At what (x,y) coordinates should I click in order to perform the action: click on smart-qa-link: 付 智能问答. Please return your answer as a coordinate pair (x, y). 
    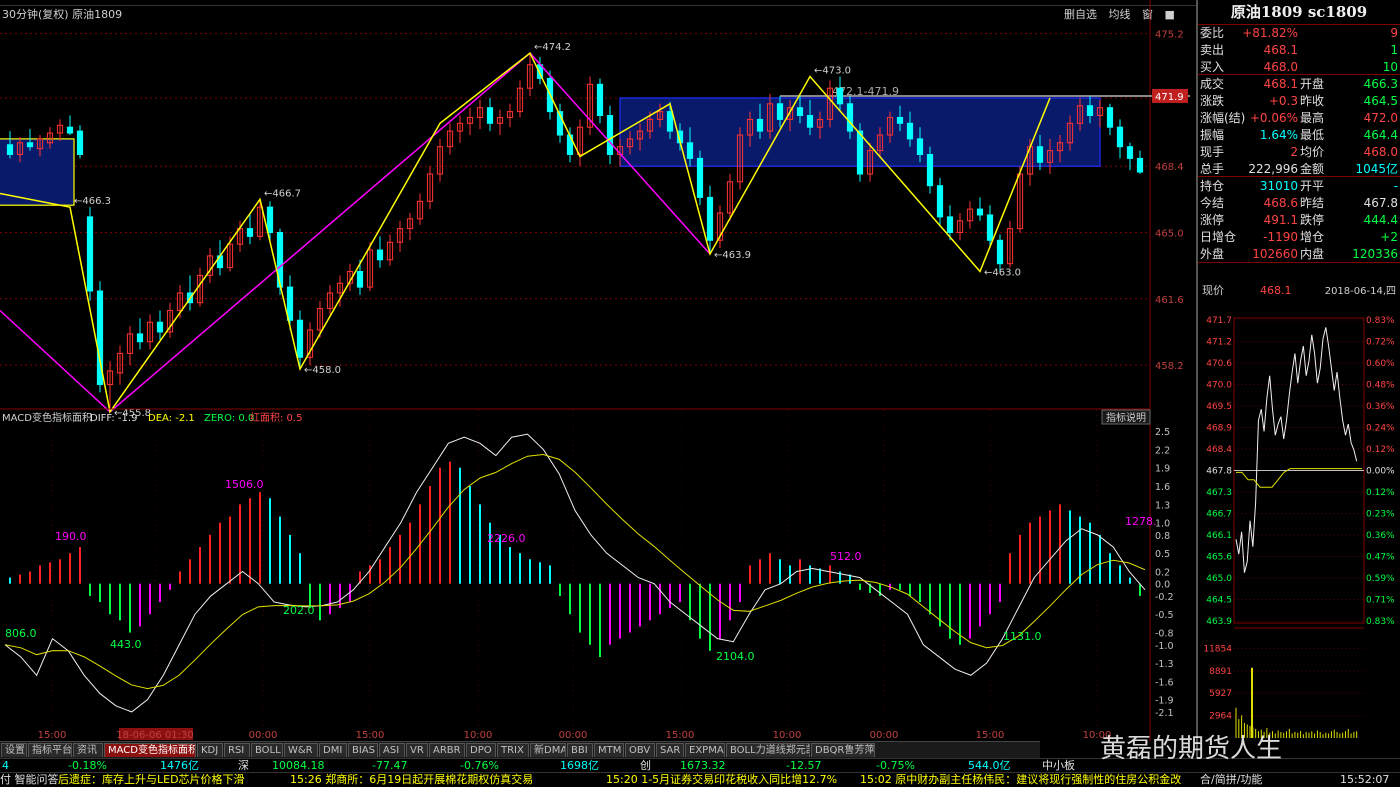
    Looking at the image, I should click on (29, 780).